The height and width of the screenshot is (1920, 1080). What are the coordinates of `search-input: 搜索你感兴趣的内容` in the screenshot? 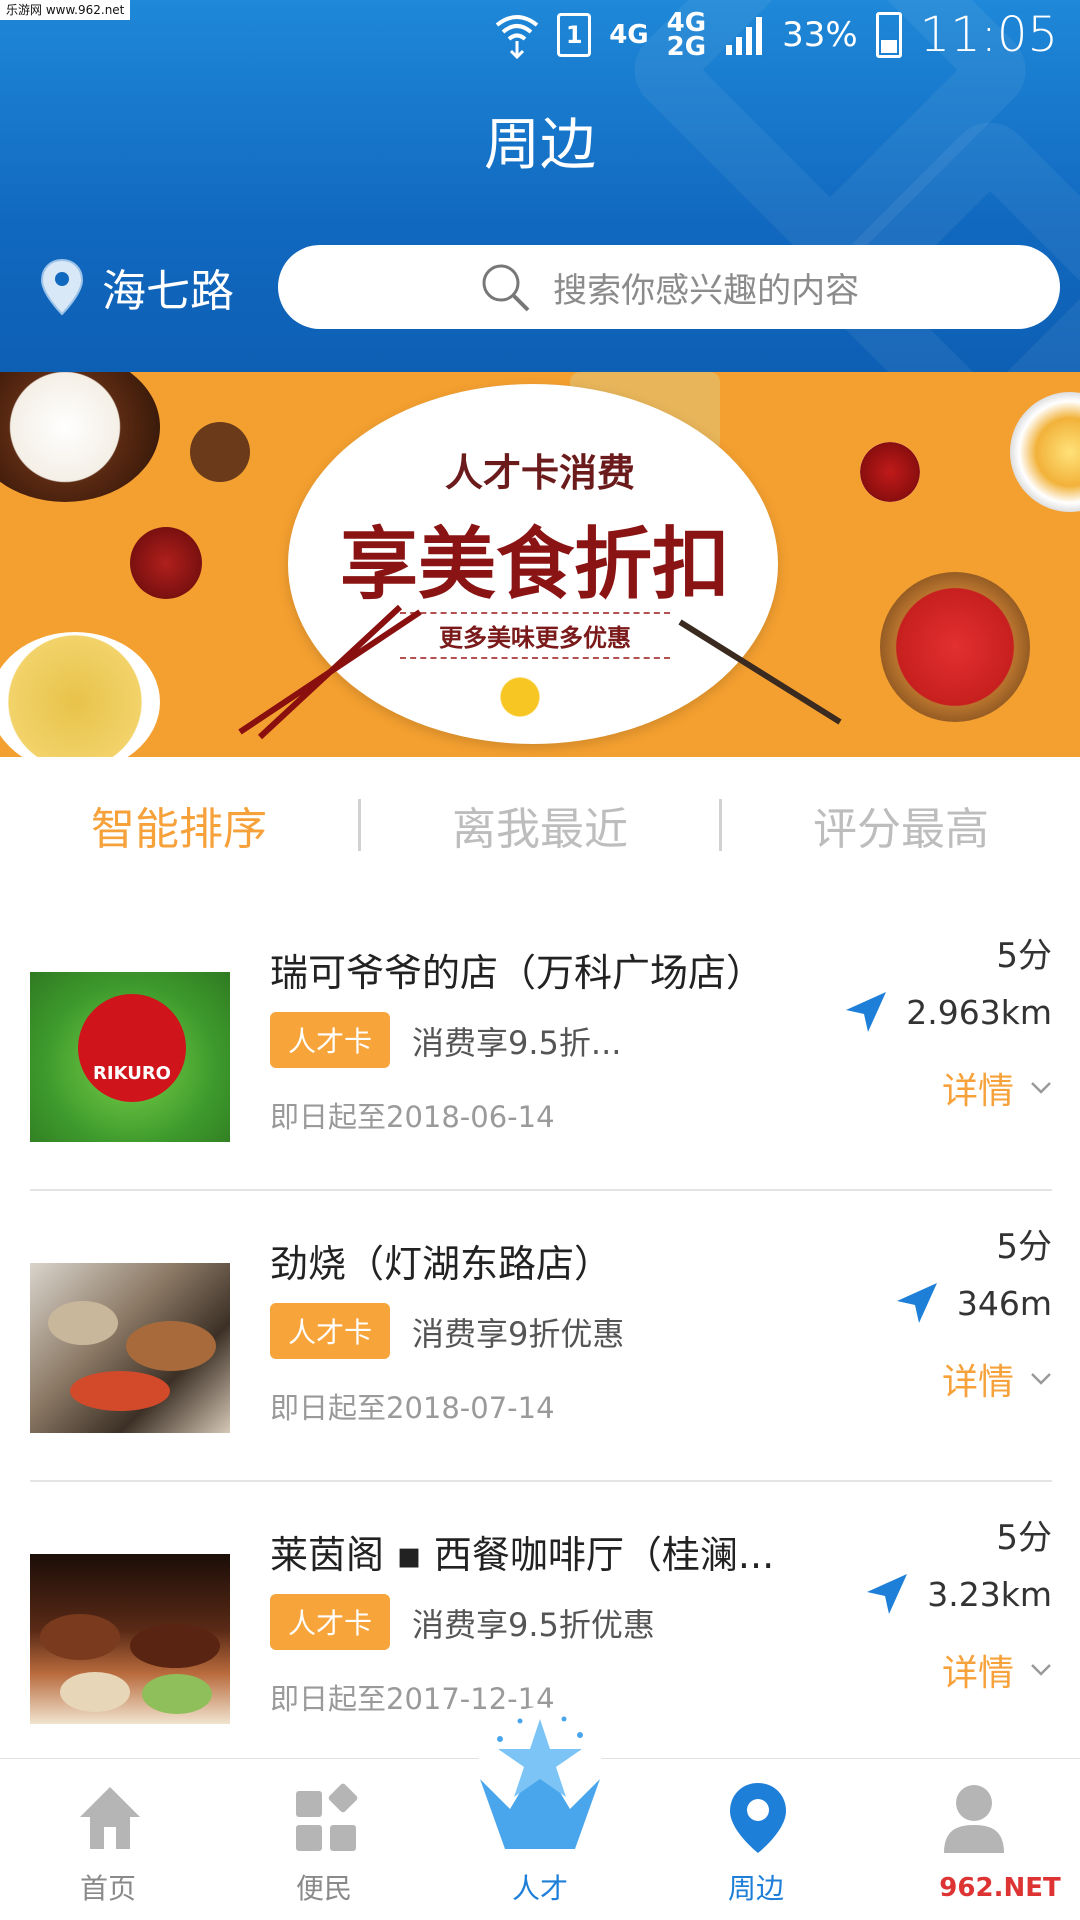 It's located at (669, 287).